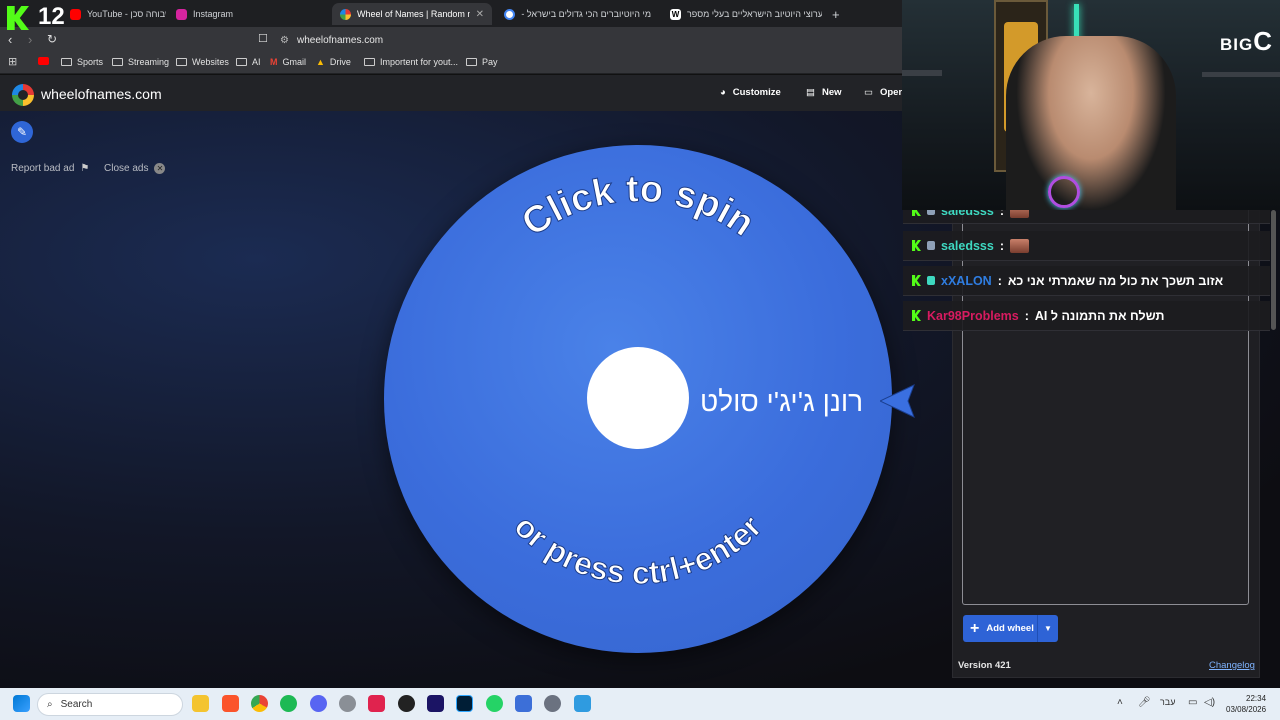 The width and height of the screenshot is (1280, 720). I want to click on bookmark-drive: ▲ Drive, so click(333, 62).